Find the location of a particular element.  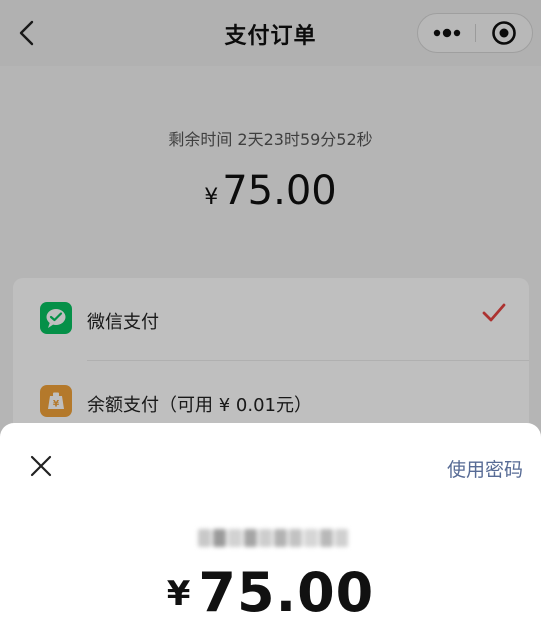

close-button is located at coordinates (41, 466).